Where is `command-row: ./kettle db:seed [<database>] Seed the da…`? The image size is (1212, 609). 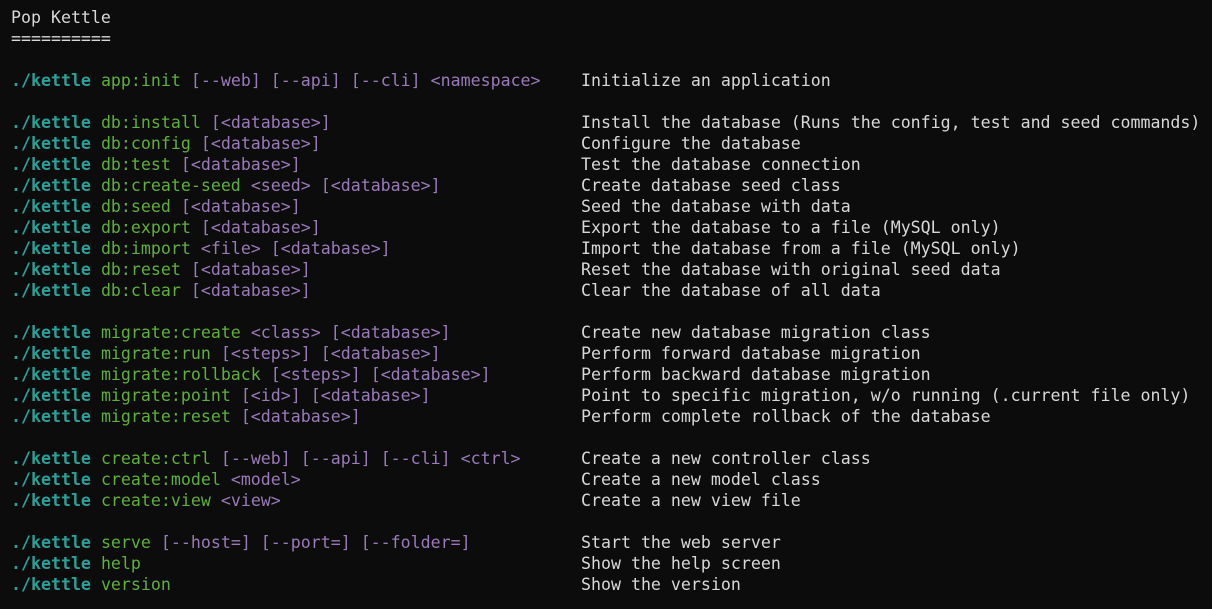 command-row: ./kettle db:seed [<database>] Seed the da… is located at coordinates (611, 206).